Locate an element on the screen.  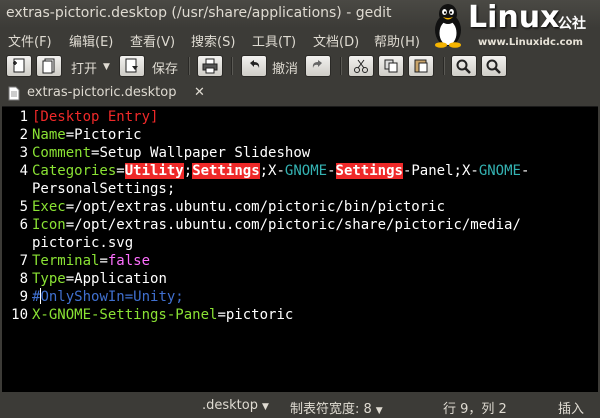
line-number: 9 is located at coordinates (23, 297).